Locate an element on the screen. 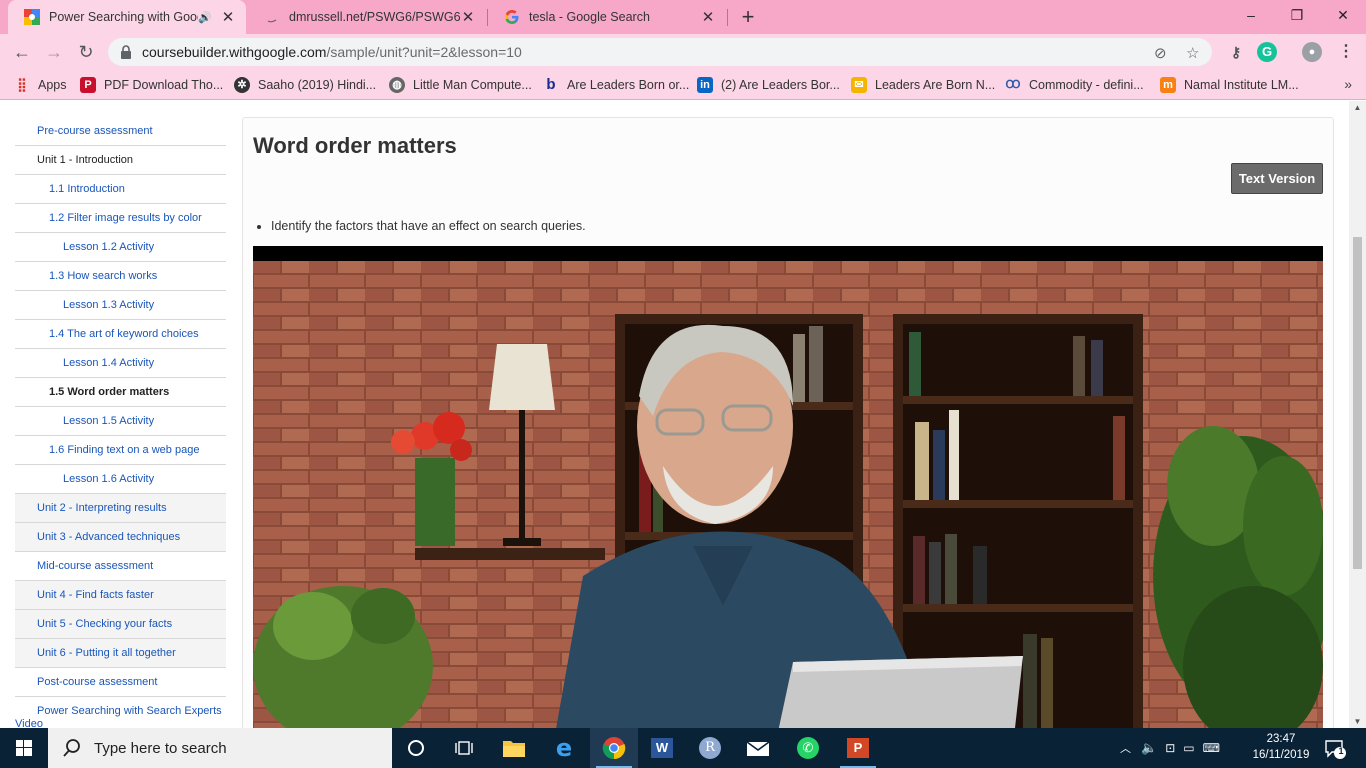 The width and height of the screenshot is (1366, 768). plant-left is located at coordinates (343, 657).